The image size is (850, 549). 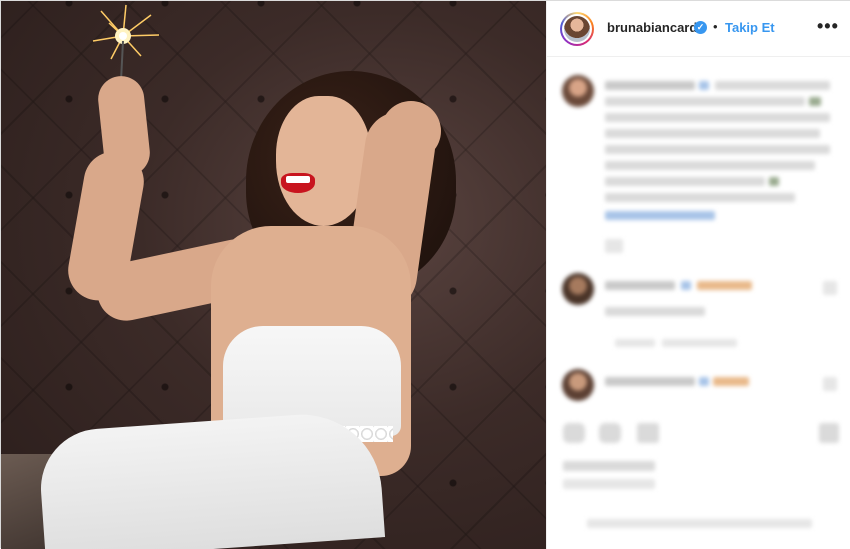 I want to click on verified-badge-icon: ✓, so click(x=700, y=27).